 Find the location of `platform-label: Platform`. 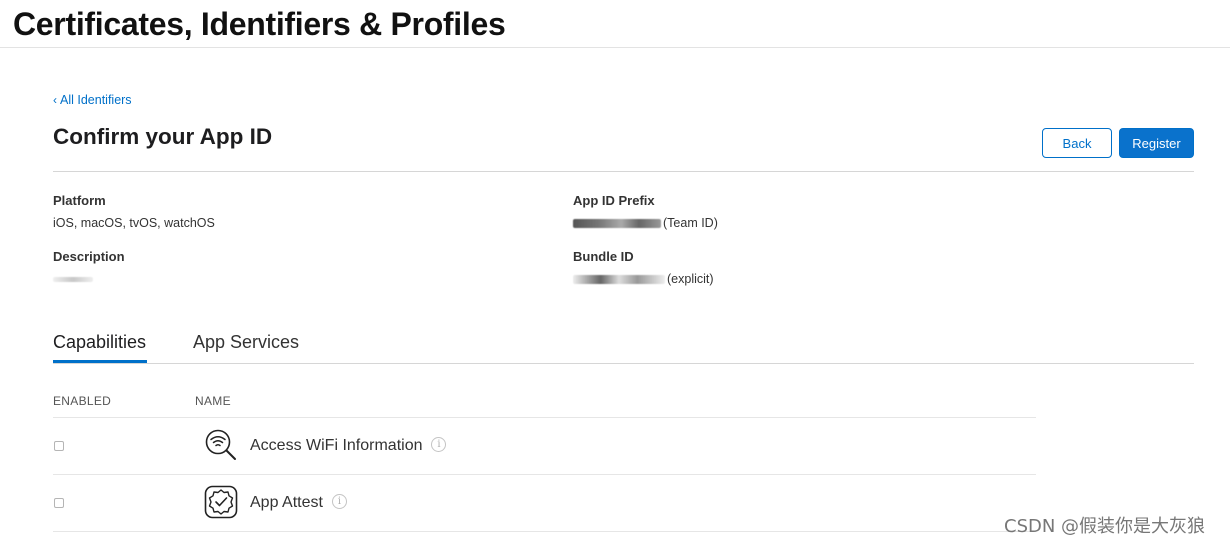

platform-label: Platform is located at coordinates (79, 200).